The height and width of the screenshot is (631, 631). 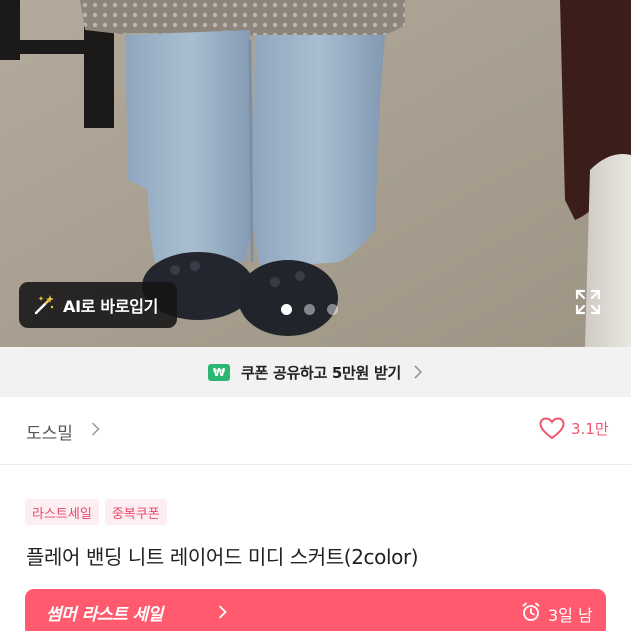 What do you see at coordinates (135, 512) in the screenshot?
I see `tag-stackable-coupon: 중복쿠폰` at bounding box center [135, 512].